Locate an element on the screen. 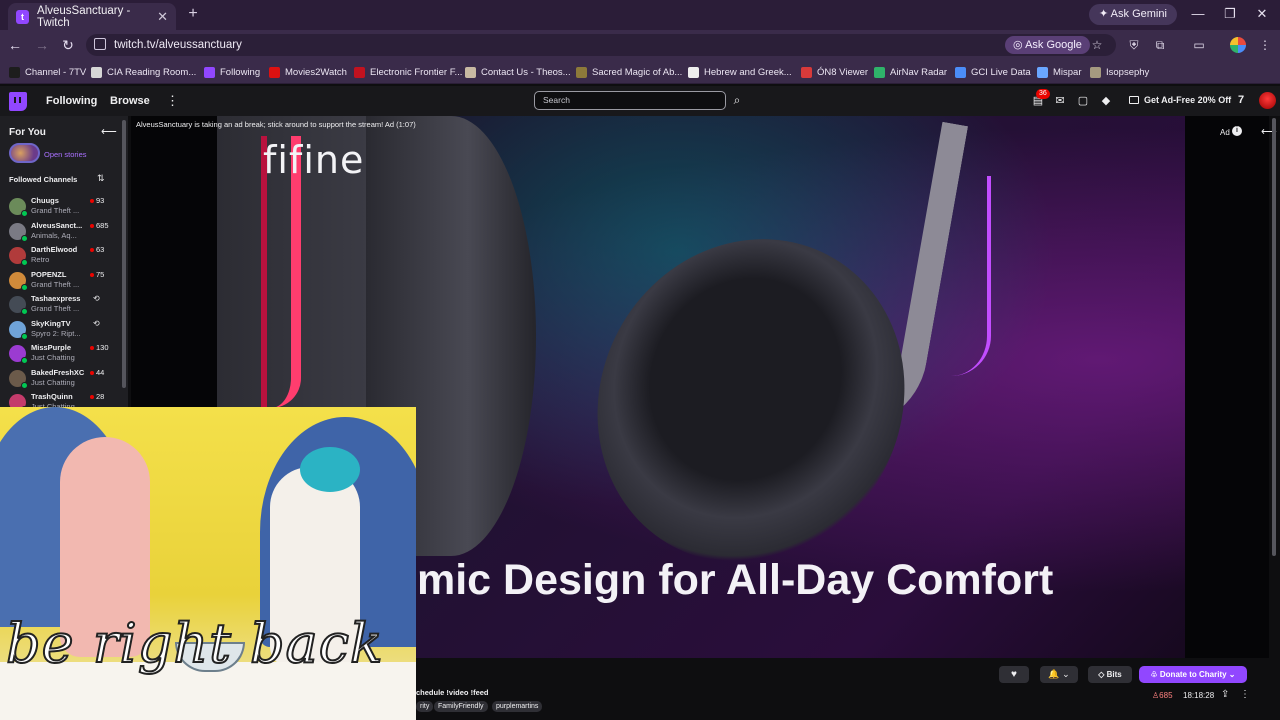 This screenshot has width=1280, height=720. ask-gemini-label: Ask Gemini is located at coordinates (1138, 14).